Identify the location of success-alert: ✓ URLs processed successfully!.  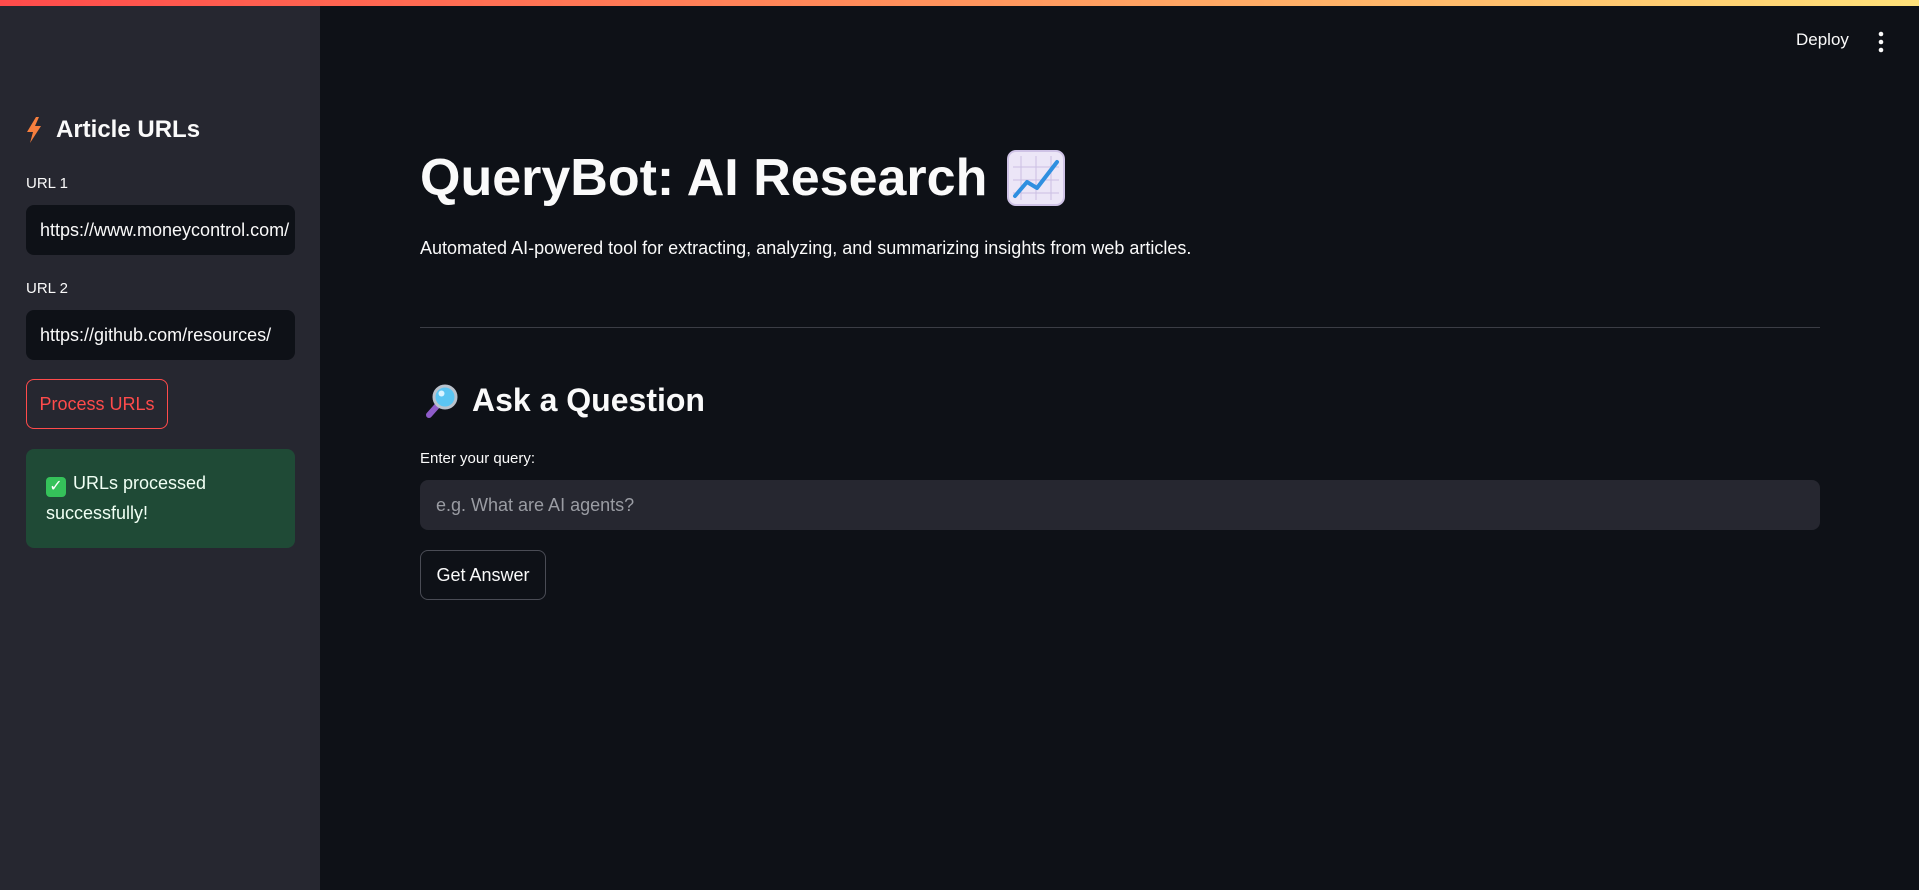
(160, 498).